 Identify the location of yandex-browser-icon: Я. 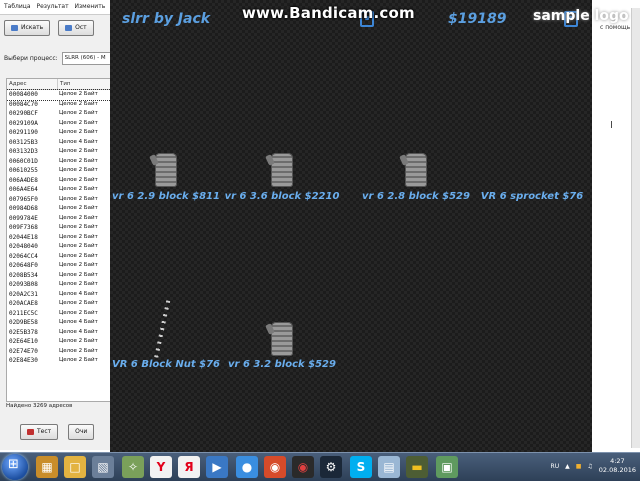
(189, 467).